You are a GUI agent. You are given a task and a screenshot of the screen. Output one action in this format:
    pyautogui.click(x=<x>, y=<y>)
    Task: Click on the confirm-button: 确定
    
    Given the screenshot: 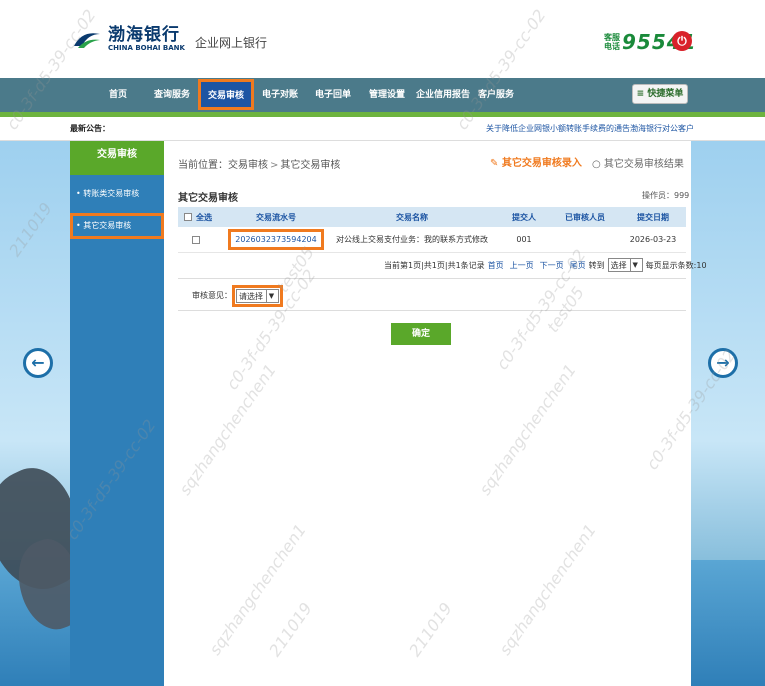 What is the action you would take?
    pyautogui.click(x=421, y=334)
    